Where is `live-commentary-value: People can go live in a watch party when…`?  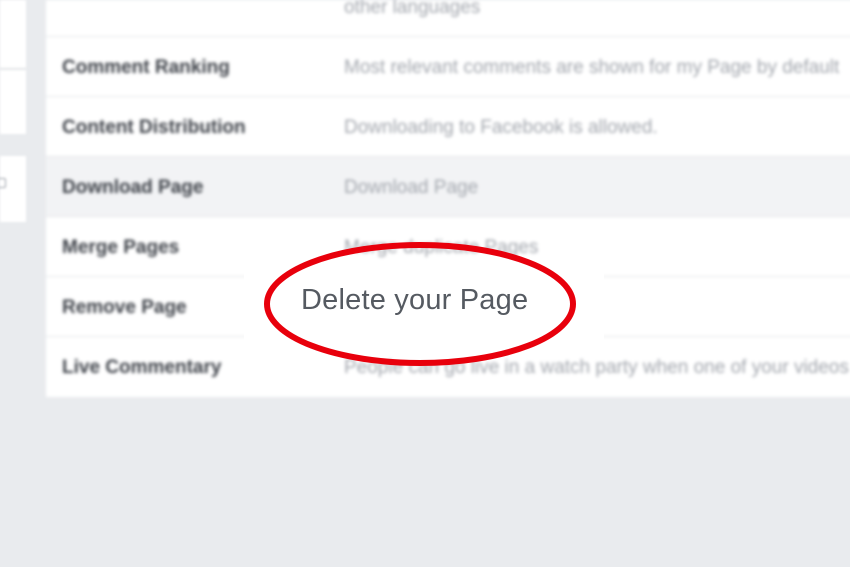 live-commentary-value: People can go live in a watch party when… is located at coordinates (596, 367).